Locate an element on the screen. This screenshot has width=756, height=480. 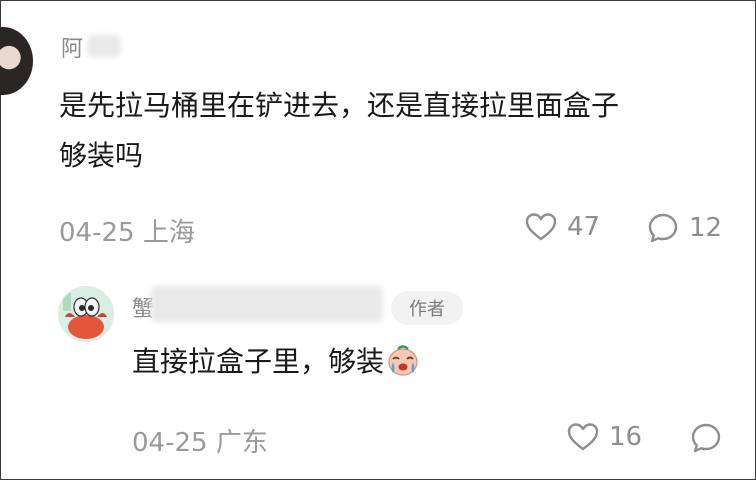
reply-button is located at coordinates (706, 438).